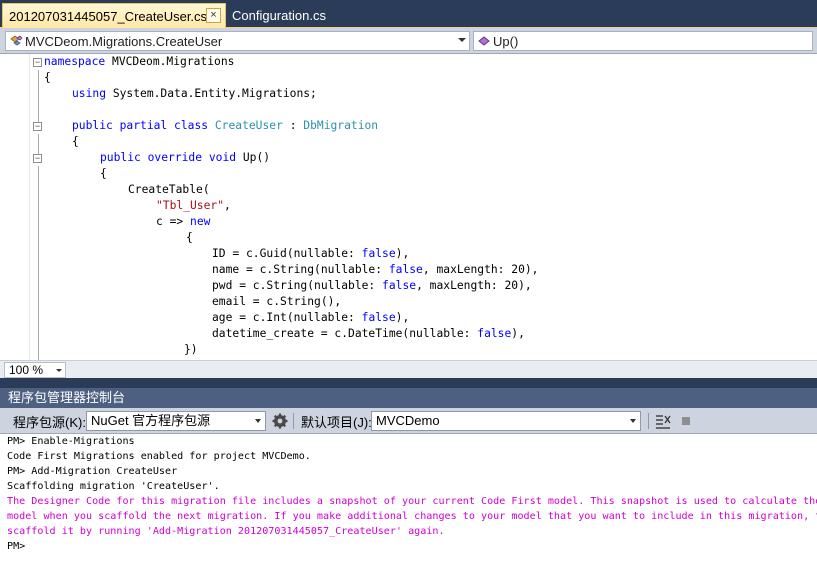 Image resolution: width=817 pixels, height=569 pixels. What do you see at coordinates (408, 383) in the screenshot?
I see `panel-splitter` at bounding box center [408, 383].